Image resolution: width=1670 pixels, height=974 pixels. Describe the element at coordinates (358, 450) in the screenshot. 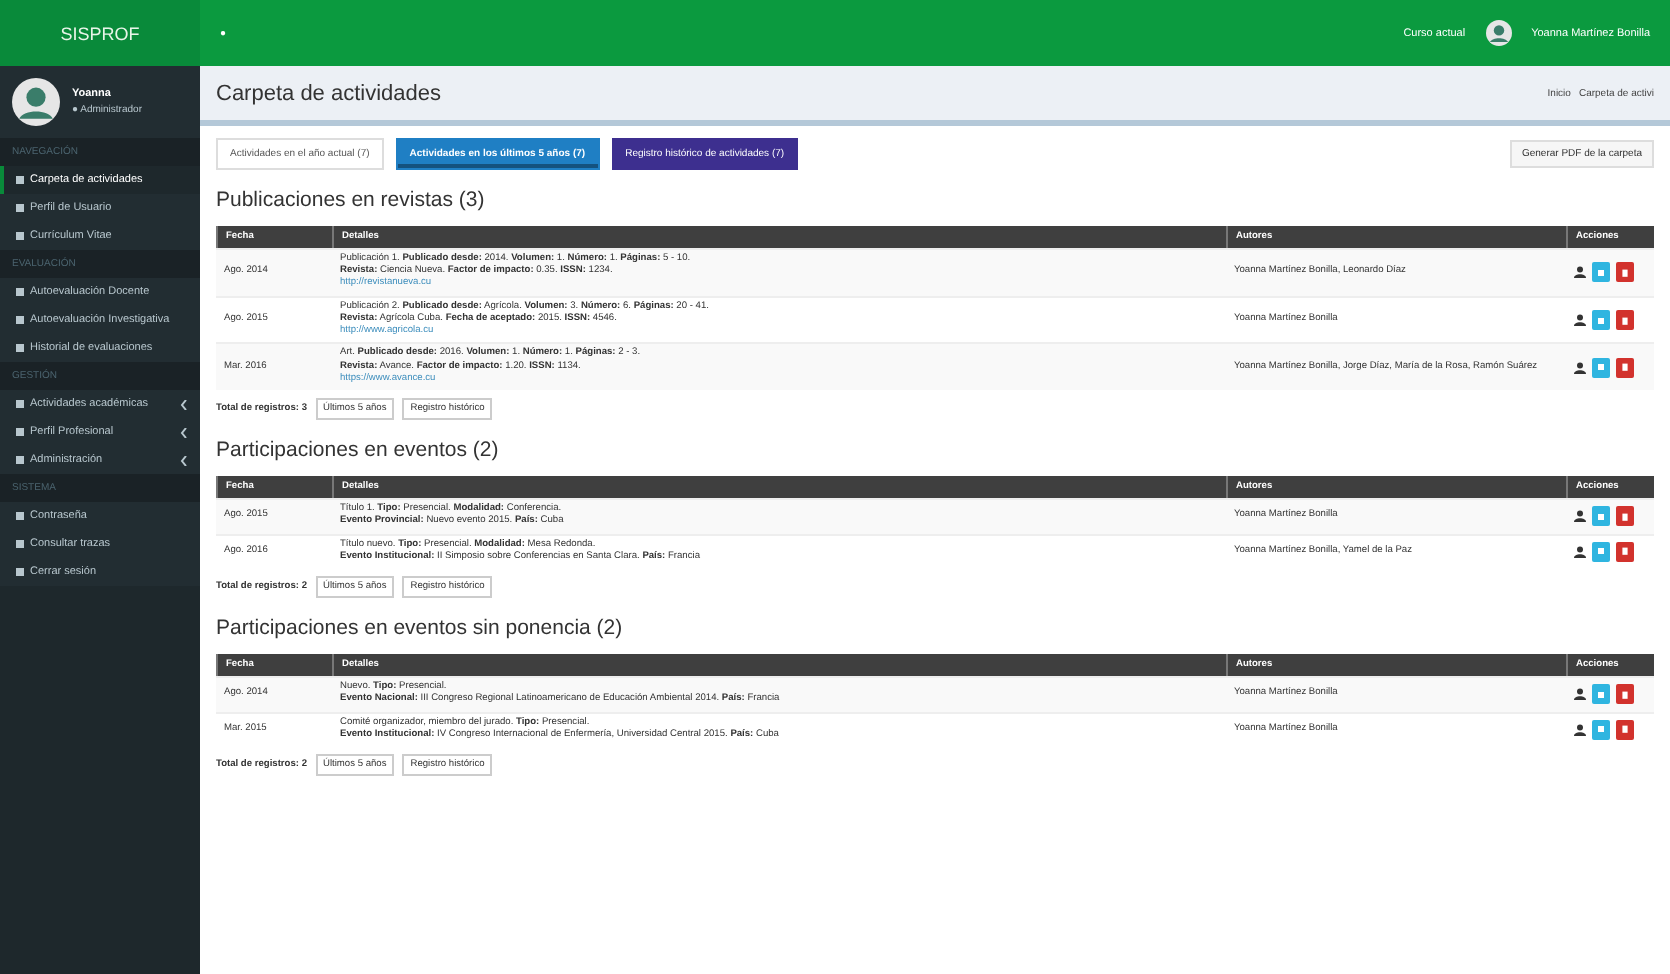

I see `section-title: Participaciones en eventos (2)` at that location.